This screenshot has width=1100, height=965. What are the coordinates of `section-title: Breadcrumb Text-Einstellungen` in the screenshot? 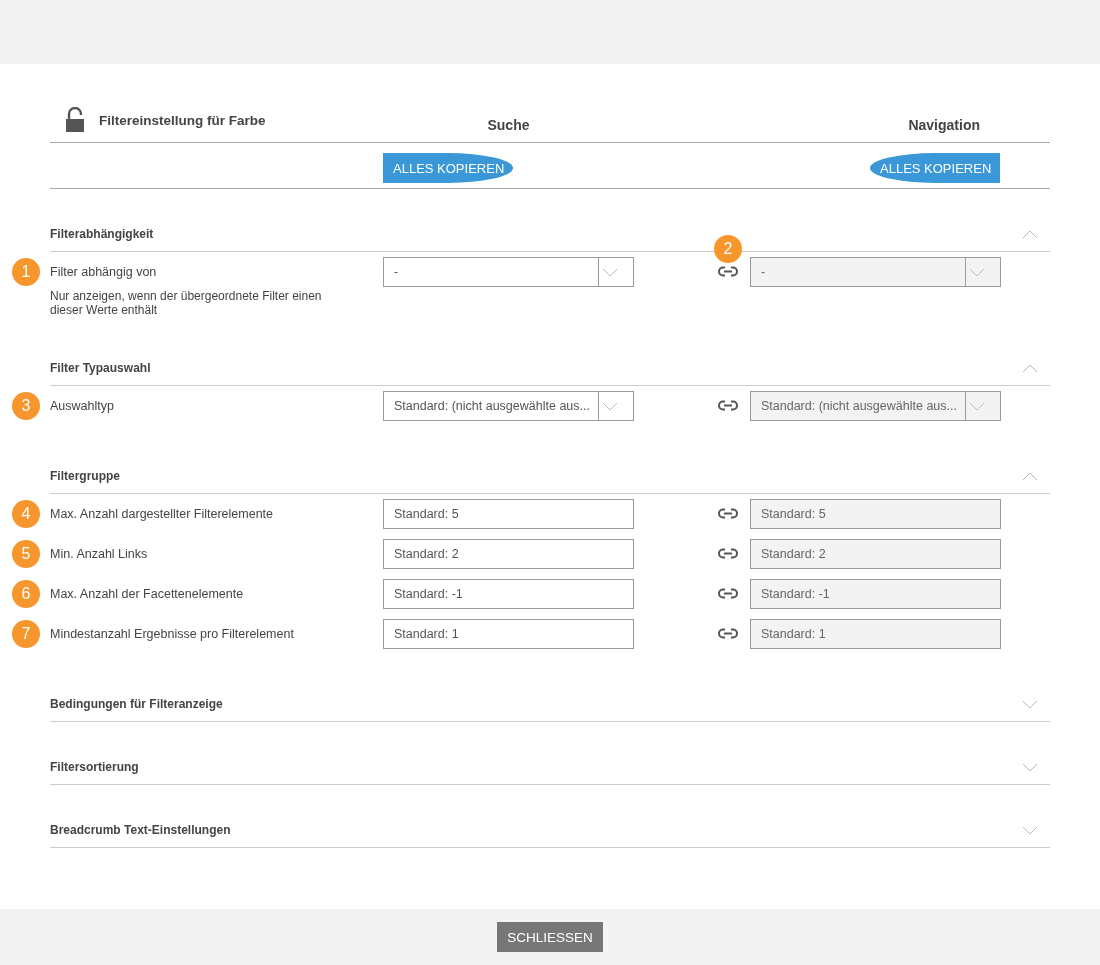 It's located at (140, 830).